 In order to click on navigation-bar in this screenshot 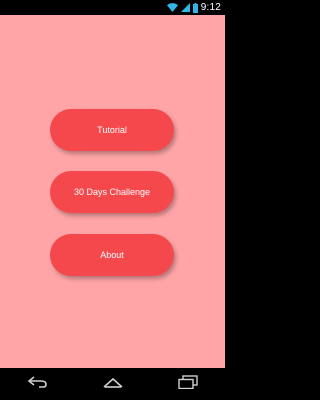, I will do `click(112, 384)`.